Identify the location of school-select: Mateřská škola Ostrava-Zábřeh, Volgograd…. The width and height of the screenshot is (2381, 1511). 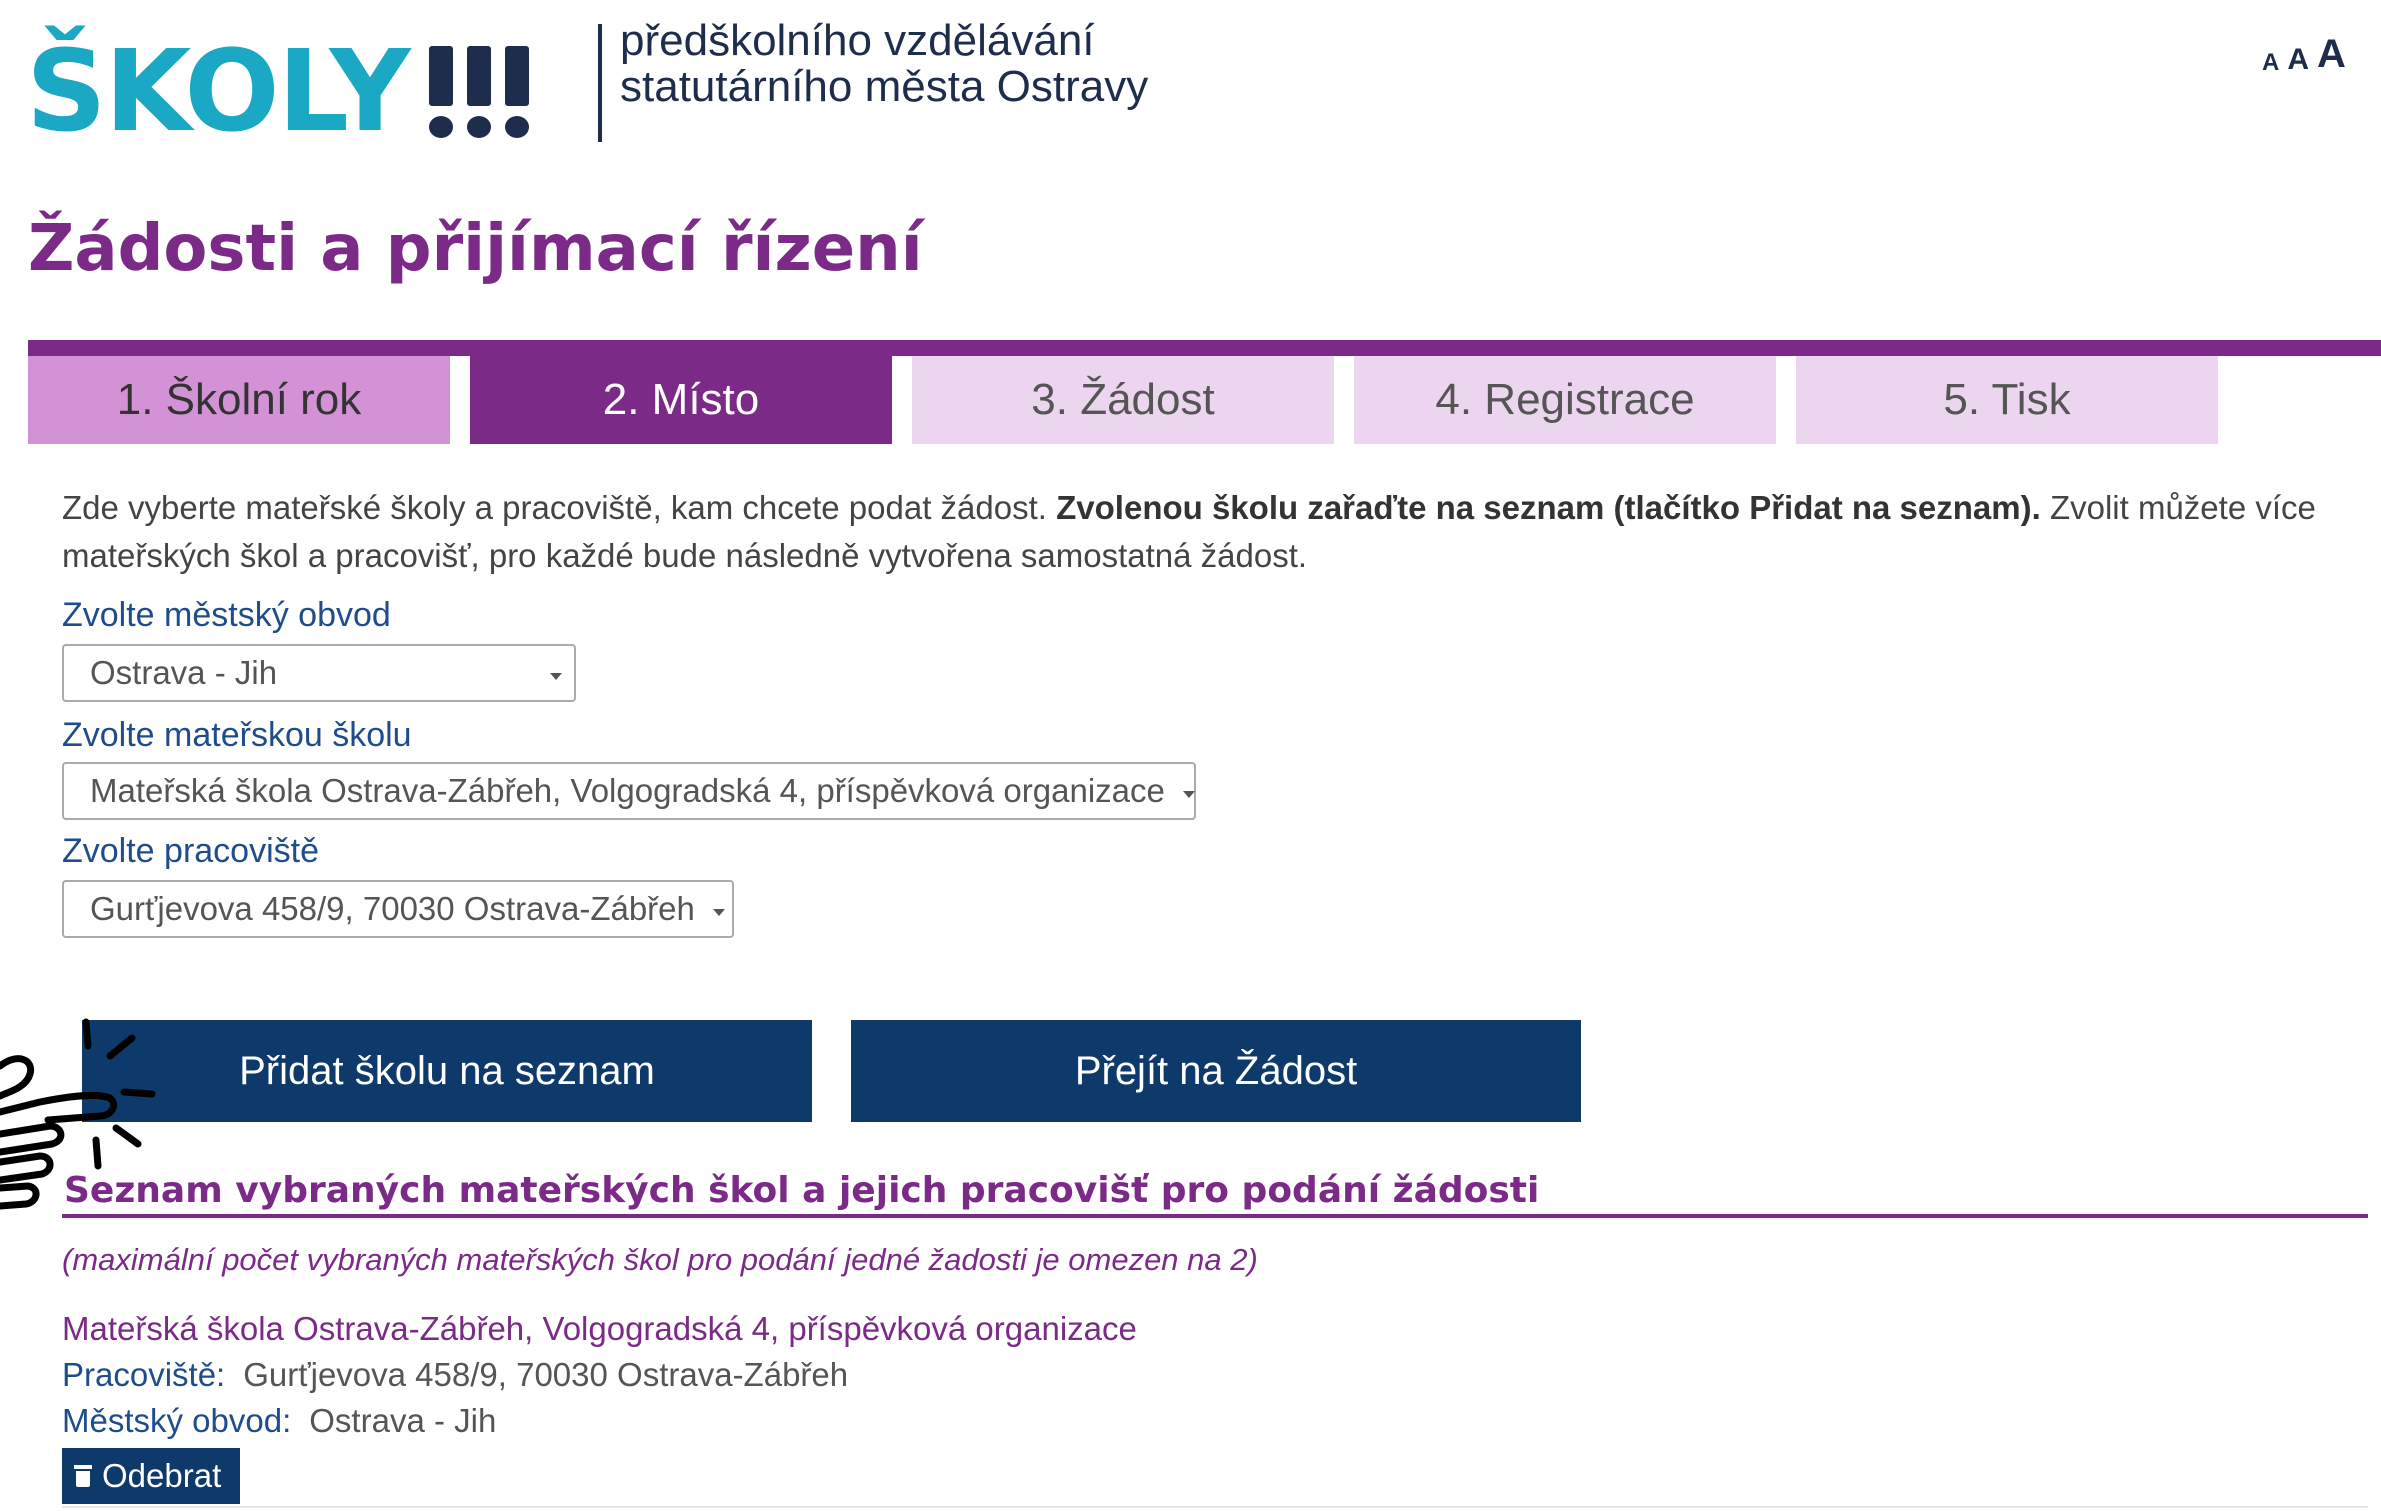
(629, 791).